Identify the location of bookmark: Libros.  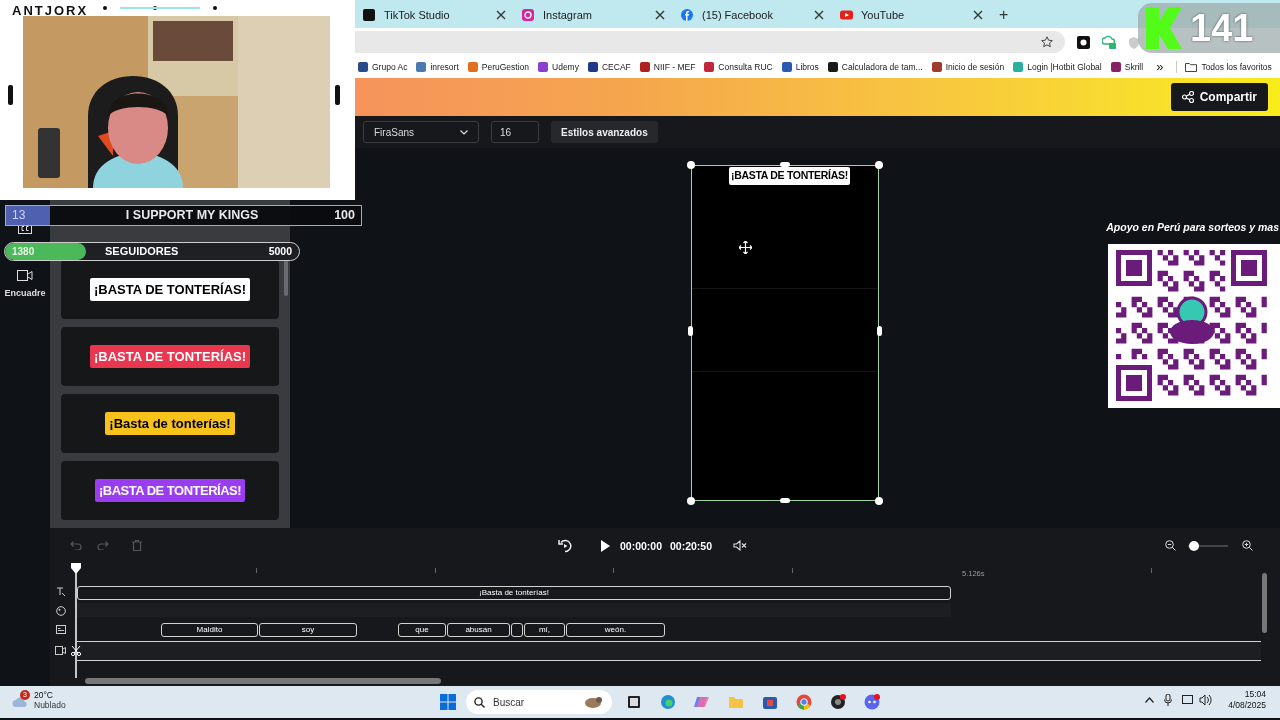
(800, 67).